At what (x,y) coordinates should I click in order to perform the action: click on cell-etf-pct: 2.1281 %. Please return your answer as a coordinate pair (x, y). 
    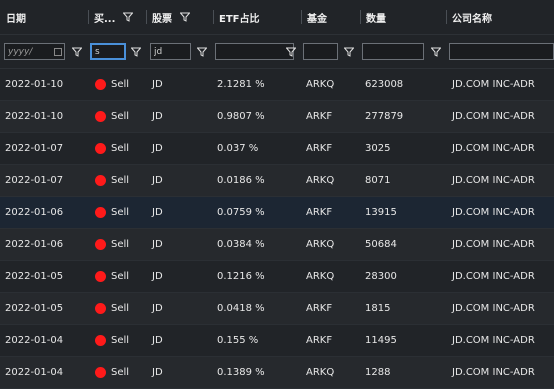
    Looking at the image, I should click on (241, 84).